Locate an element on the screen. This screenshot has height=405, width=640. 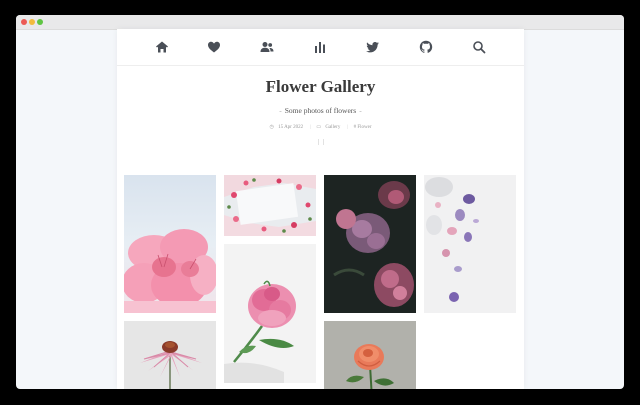
window-titlebar is located at coordinates (320, 22).